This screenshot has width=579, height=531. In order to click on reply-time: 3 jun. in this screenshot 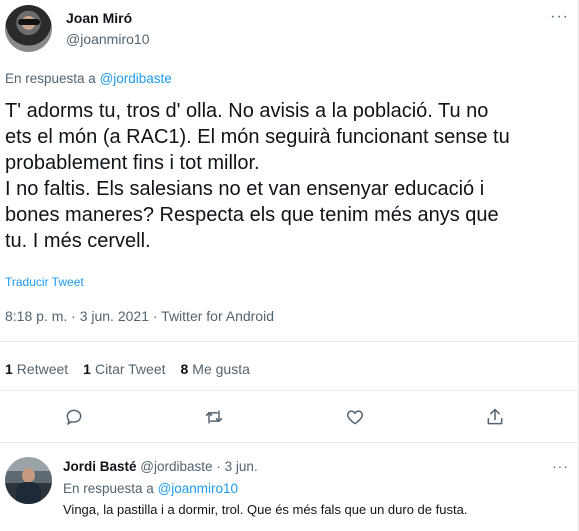, I will do `click(241, 466)`.